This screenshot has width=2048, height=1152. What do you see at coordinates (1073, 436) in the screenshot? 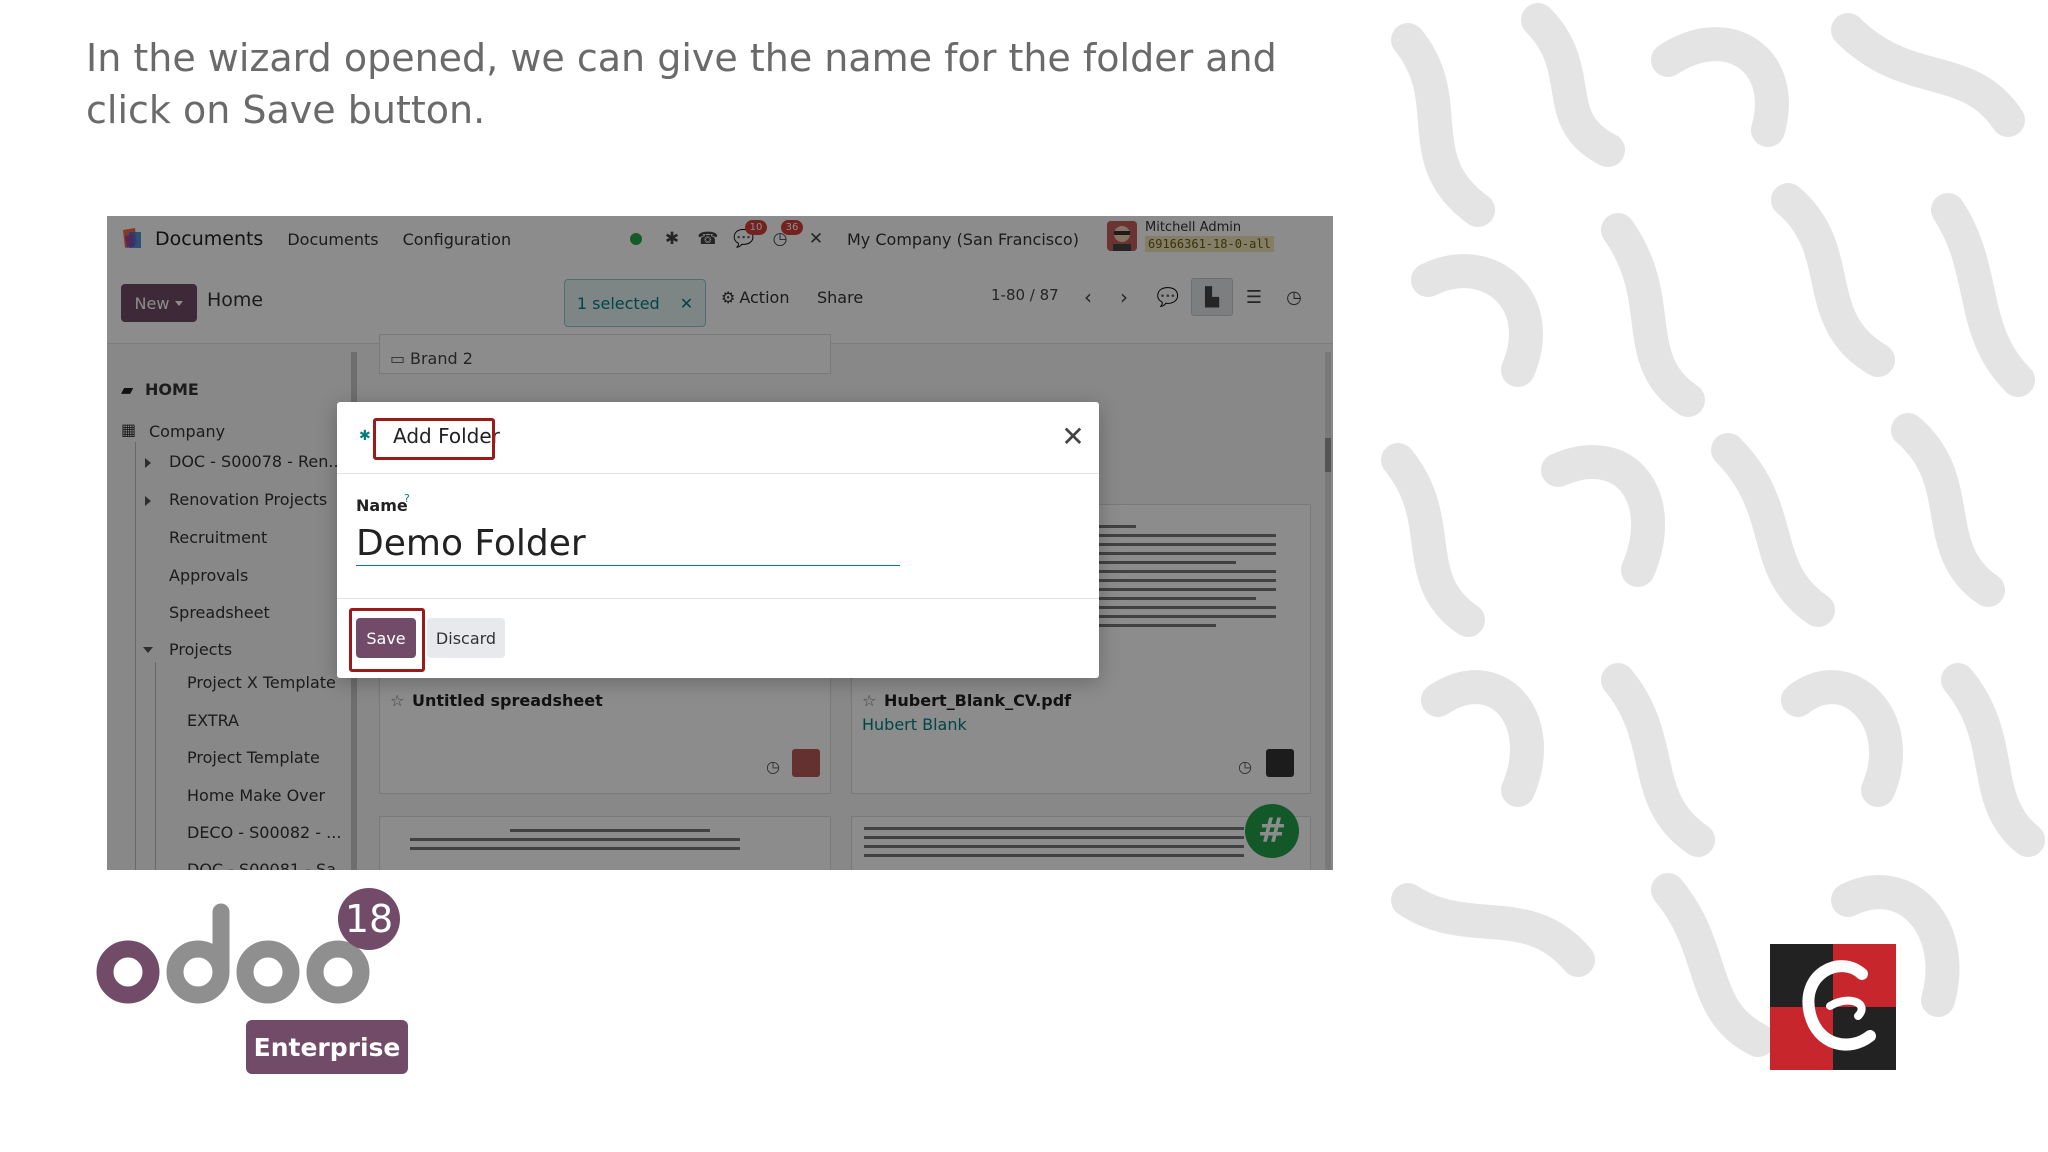
I see `close-icon: ✕` at bounding box center [1073, 436].